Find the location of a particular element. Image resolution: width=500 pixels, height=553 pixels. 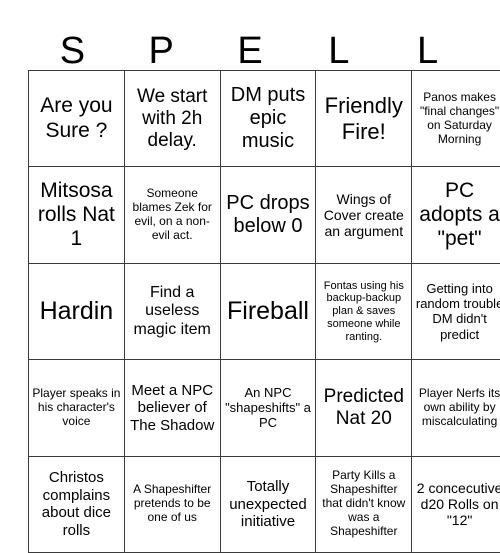

header-letter-2: P is located at coordinates (161, 45).